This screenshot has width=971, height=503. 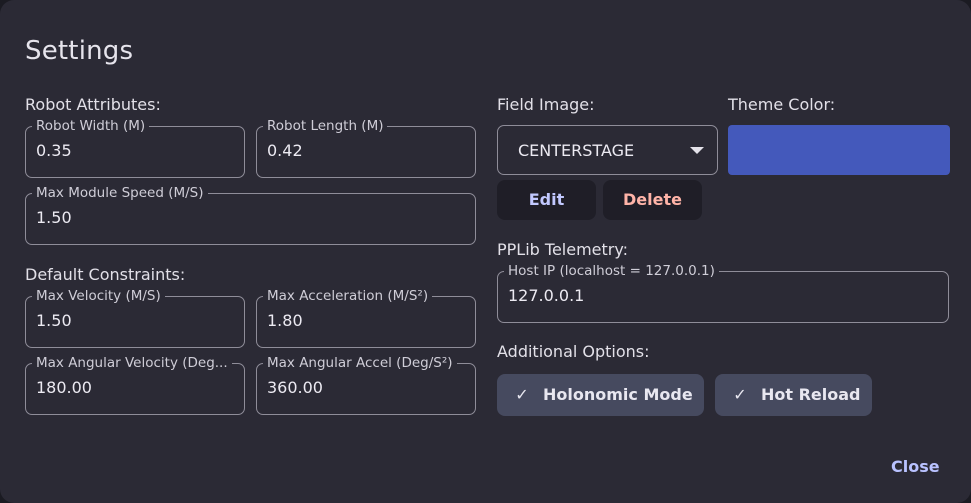 What do you see at coordinates (325, 126) in the screenshot?
I see `robot-length-label: Robot Length (M)` at bounding box center [325, 126].